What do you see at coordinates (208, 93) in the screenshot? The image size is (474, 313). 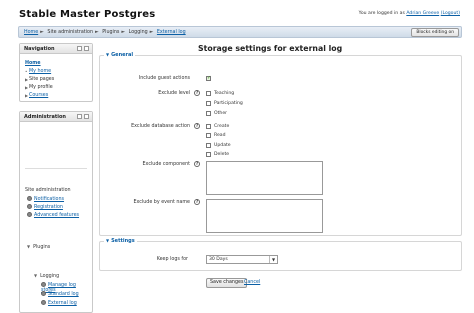 I see `exclude-level-teaching-checkbox` at bounding box center [208, 93].